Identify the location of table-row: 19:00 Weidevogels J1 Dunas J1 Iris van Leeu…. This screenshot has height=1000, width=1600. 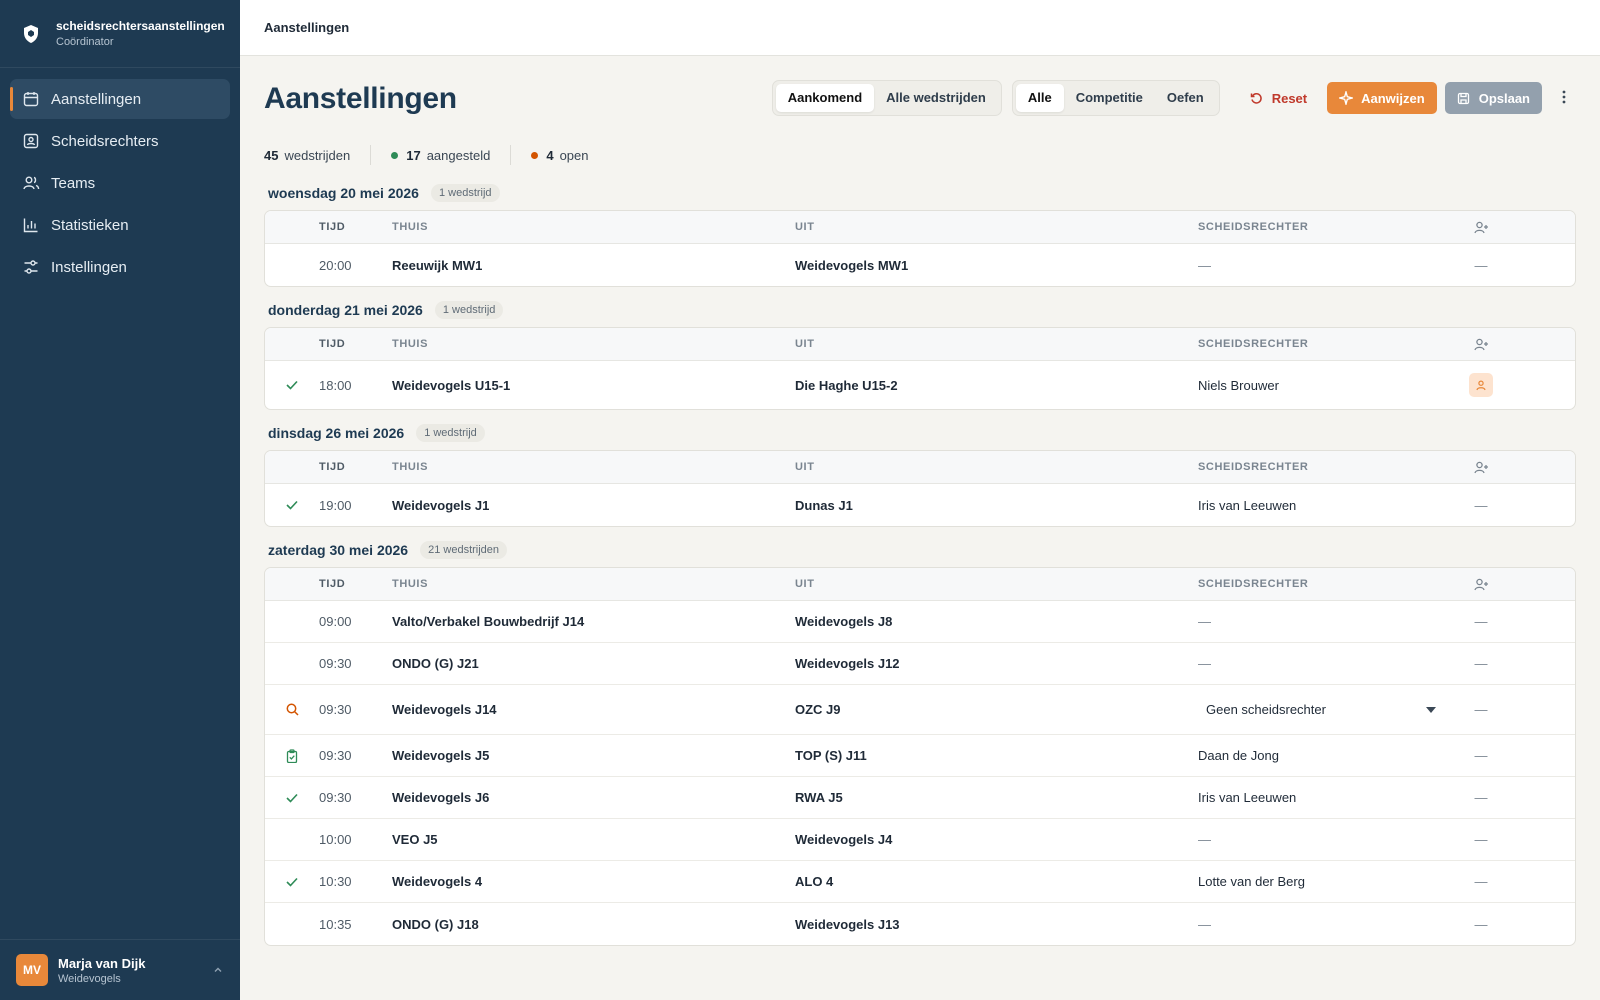
(920, 505).